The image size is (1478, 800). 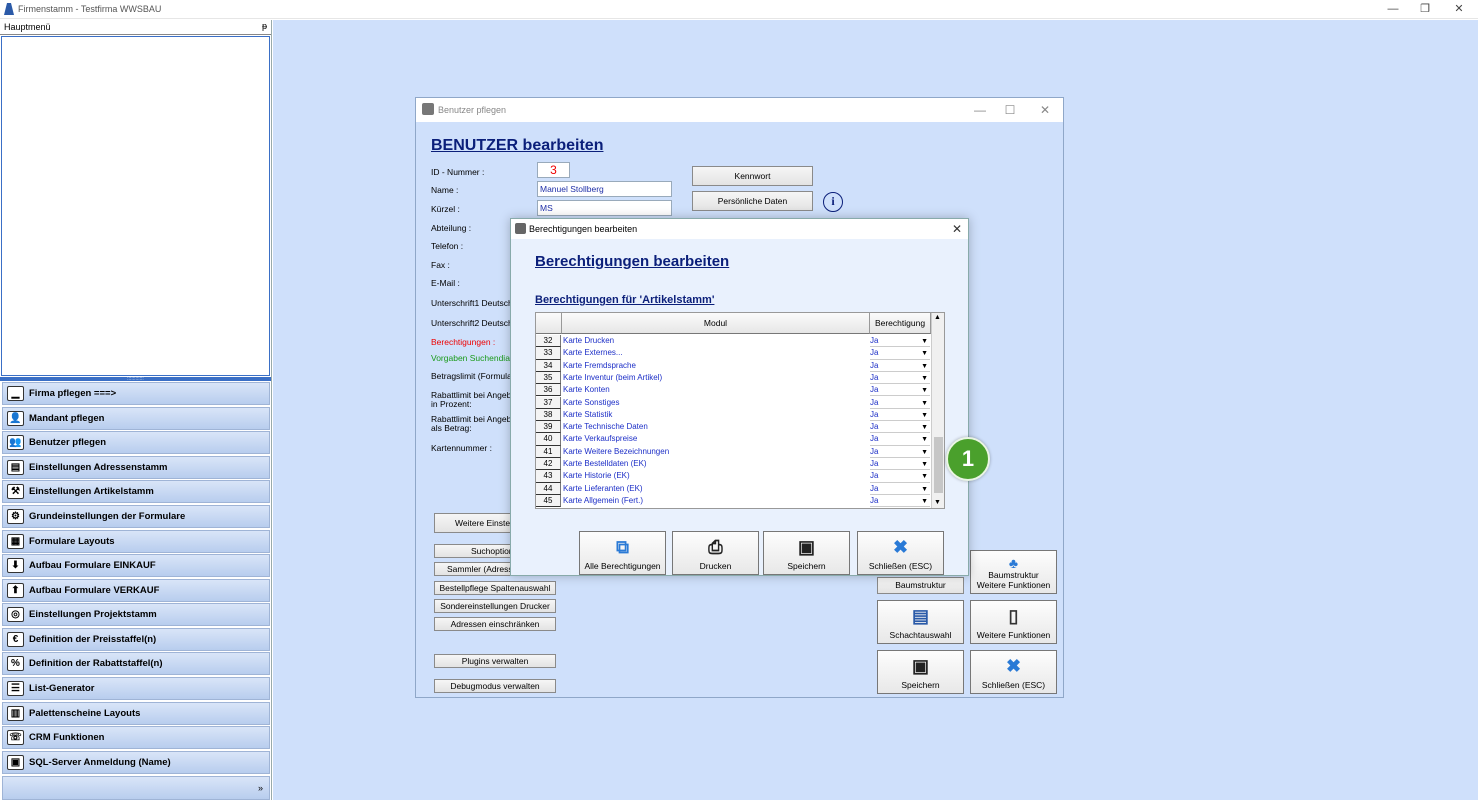 I want to click on info-icon: i, so click(x=833, y=202).